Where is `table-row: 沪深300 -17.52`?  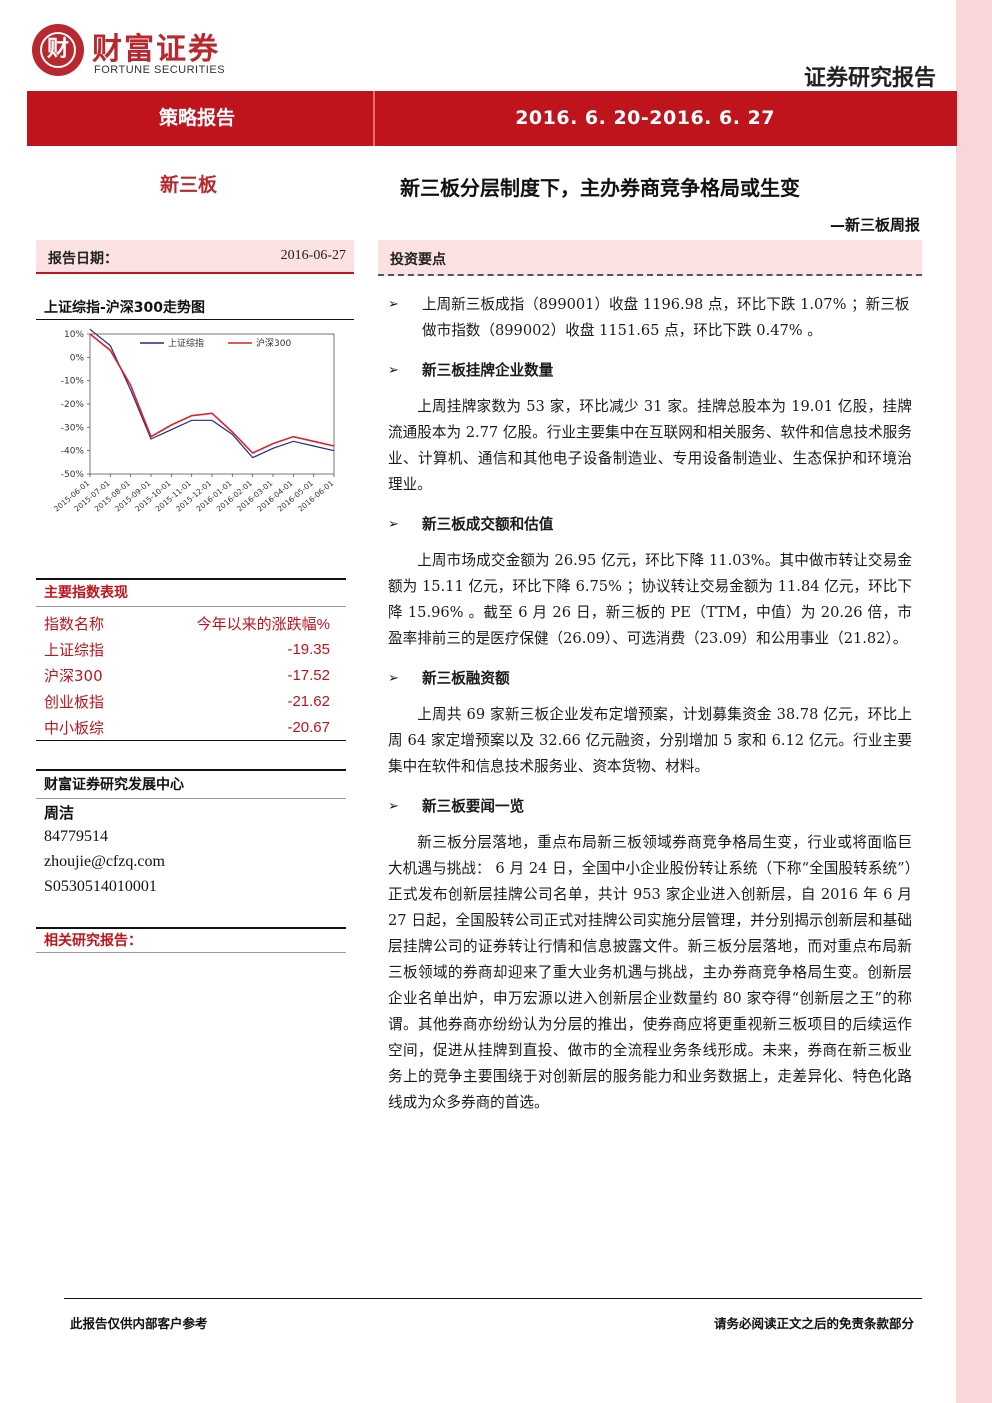
table-row: 沪深300 -17.52 is located at coordinates (194, 675).